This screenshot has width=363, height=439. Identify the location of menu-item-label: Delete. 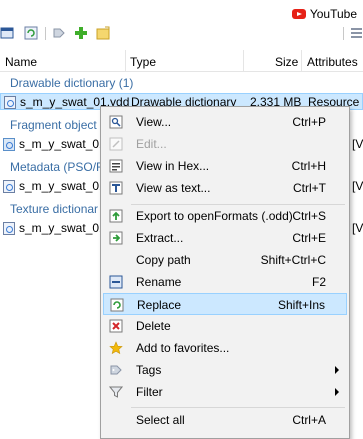
(153, 326).